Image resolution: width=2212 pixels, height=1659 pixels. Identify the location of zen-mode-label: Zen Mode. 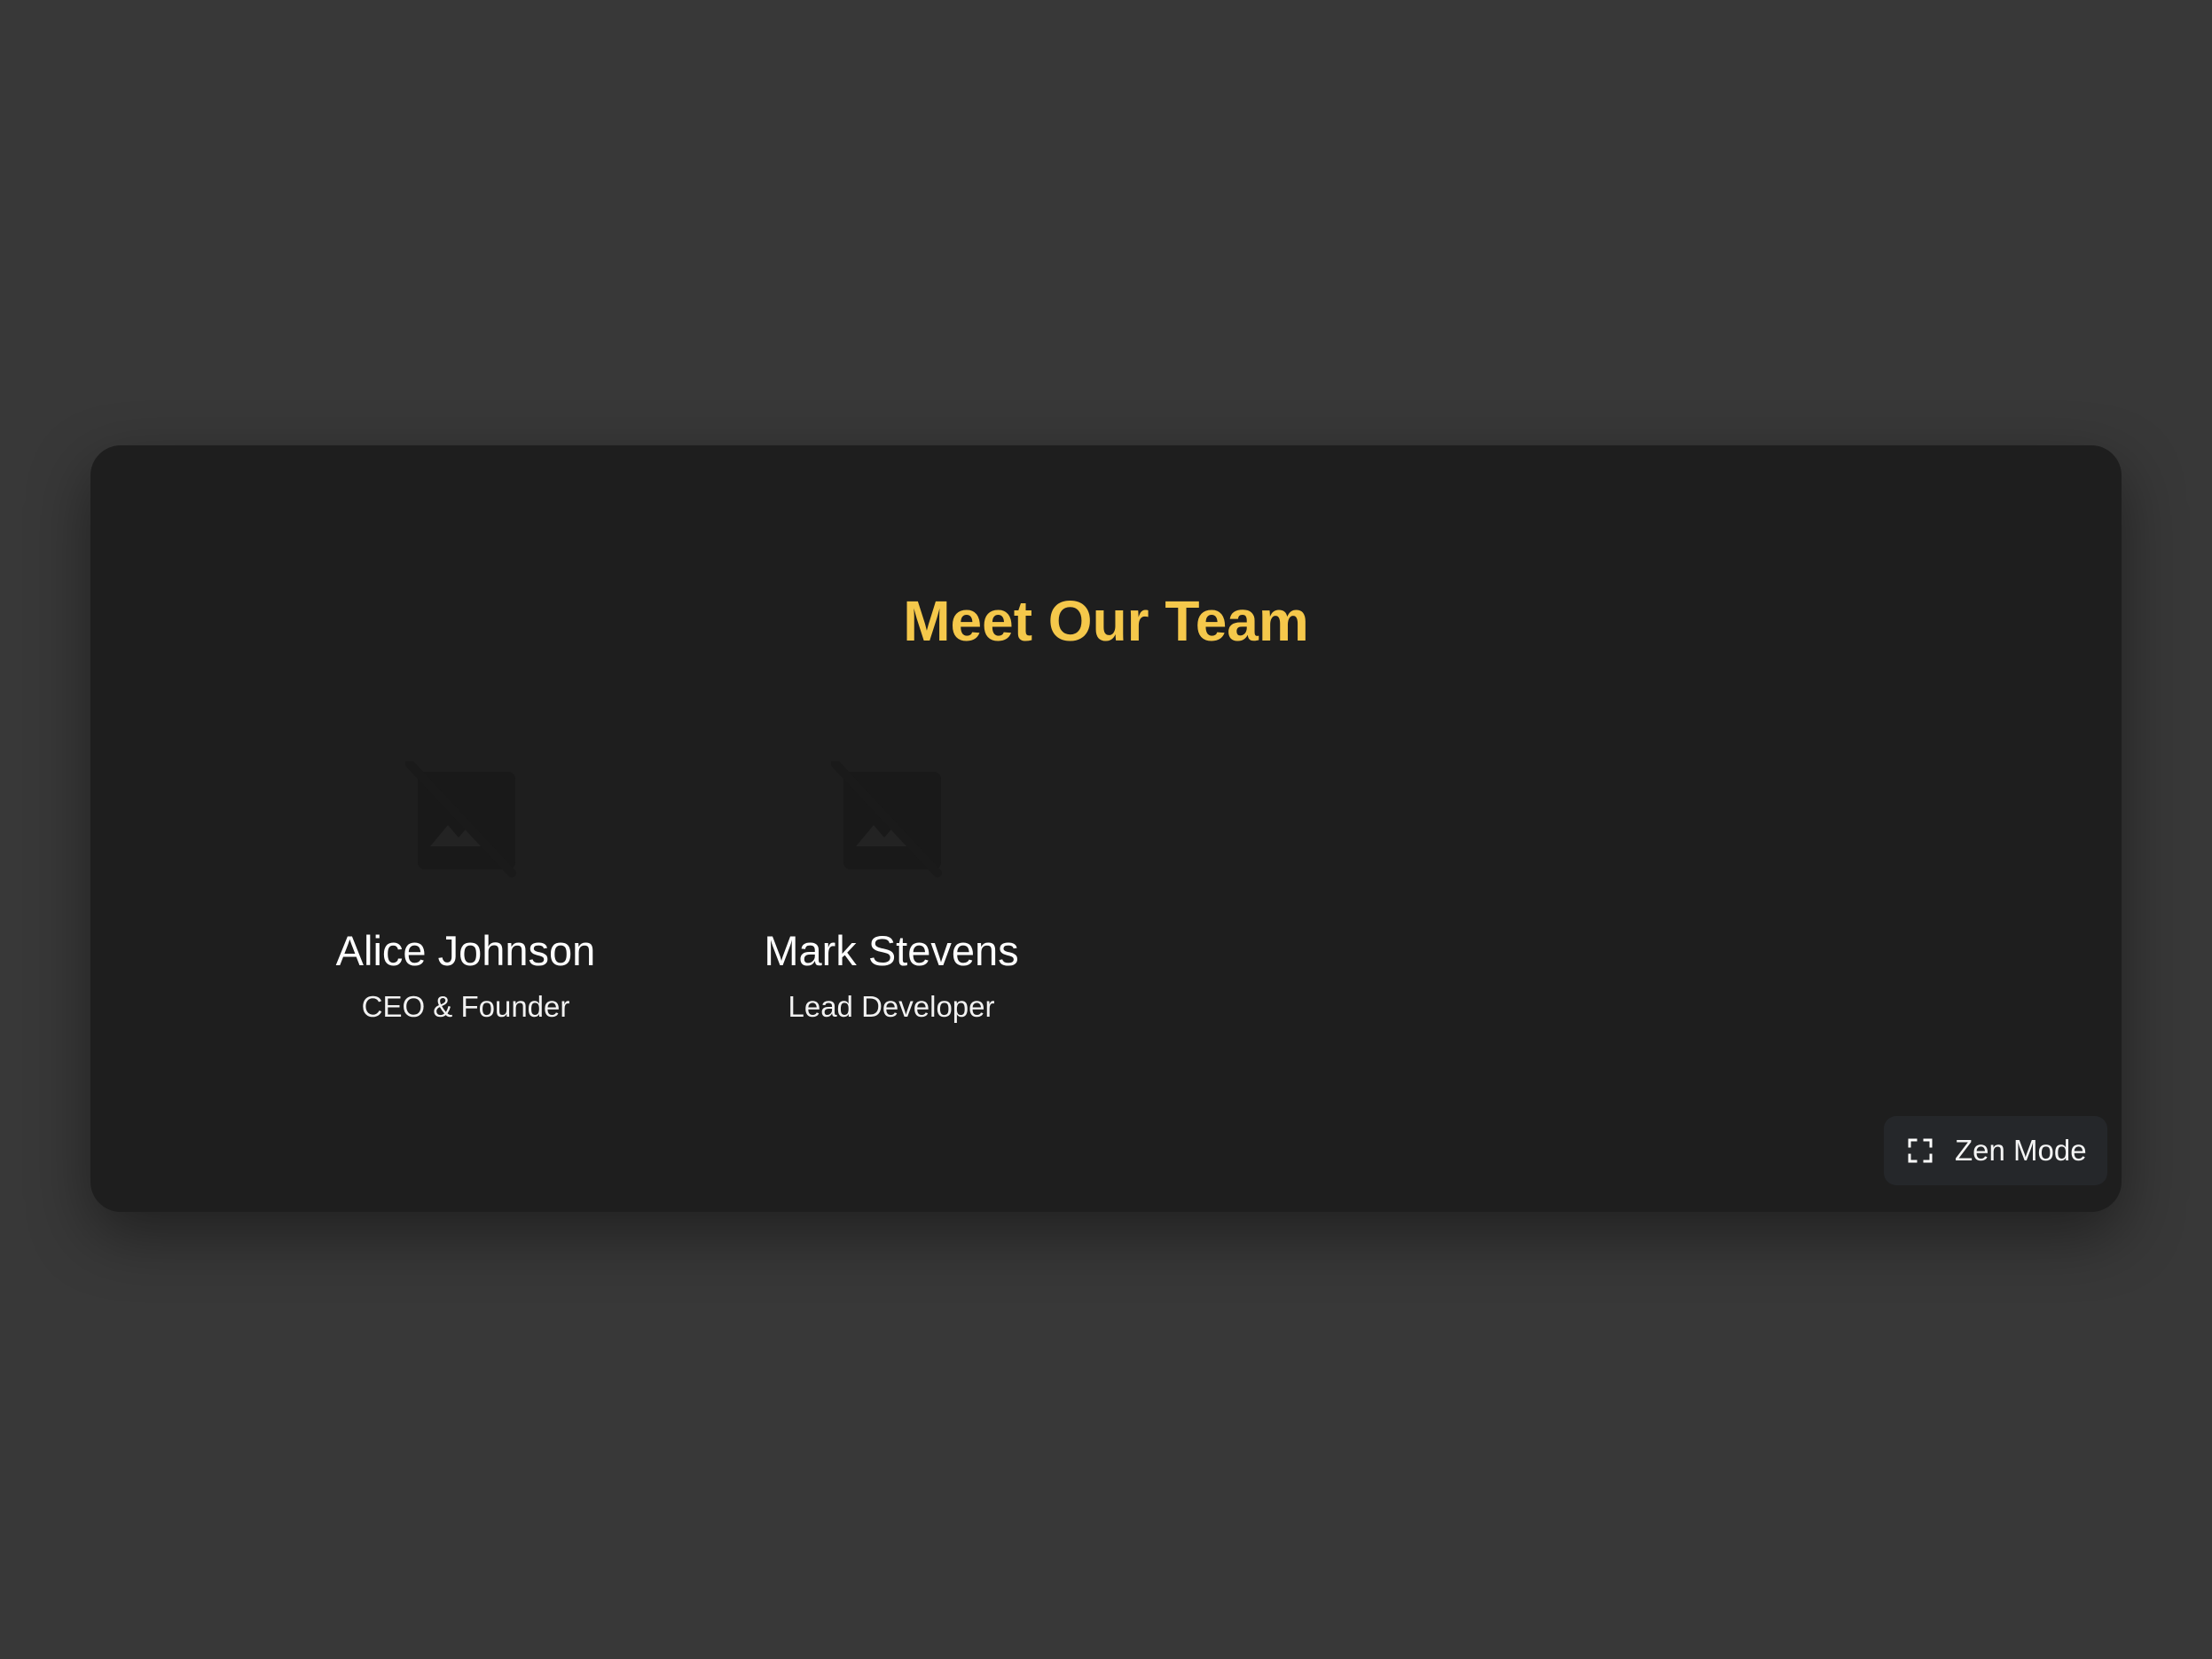
(2021, 1151).